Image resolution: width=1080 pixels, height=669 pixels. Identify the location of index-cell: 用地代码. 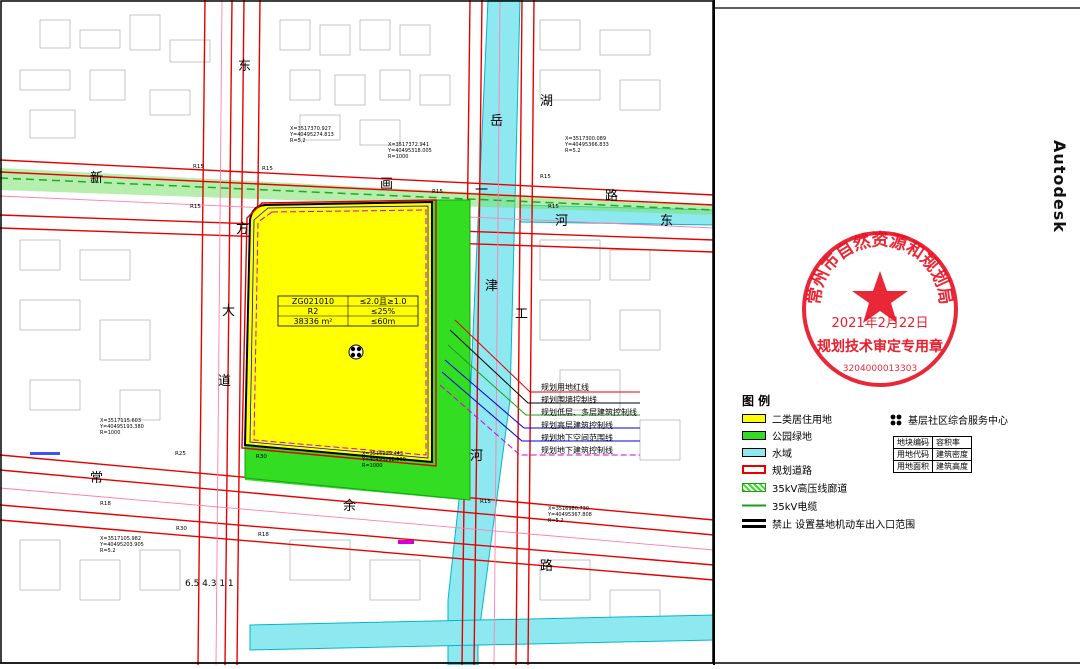
(913, 454).